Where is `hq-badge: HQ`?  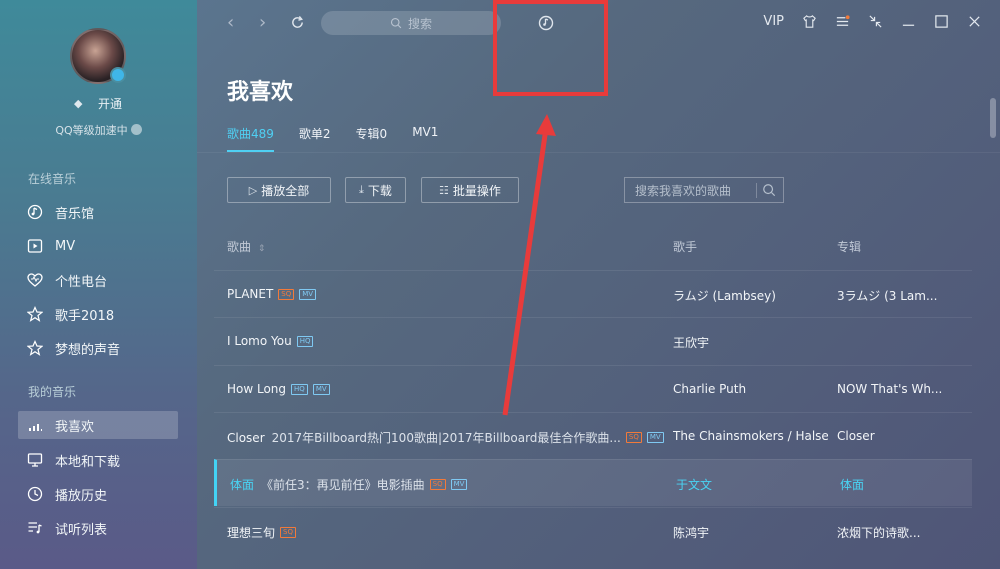
hq-badge: HQ is located at coordinates (299, 389).